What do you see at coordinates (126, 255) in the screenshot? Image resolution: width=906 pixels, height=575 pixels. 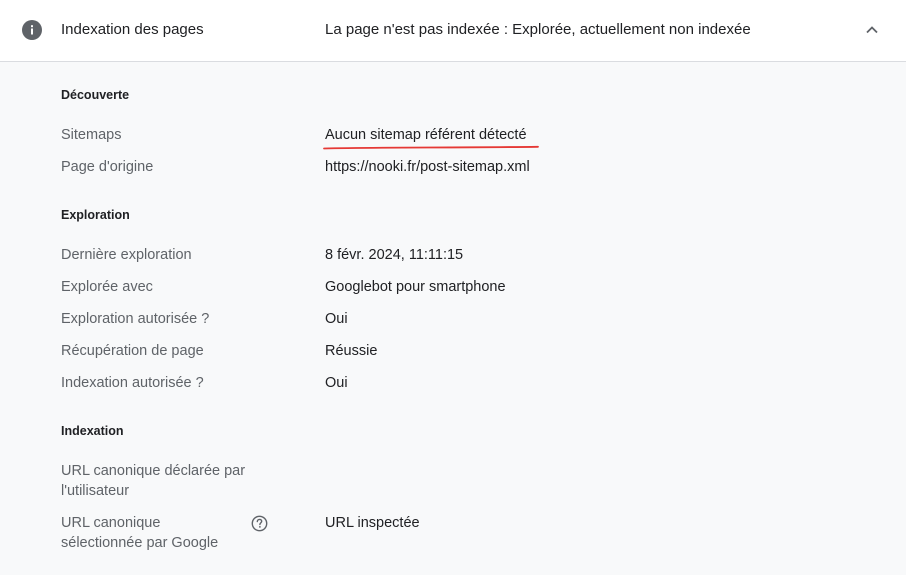 I see `last-crawl-label: Dernière exploration` at bounding box center [126, 255].